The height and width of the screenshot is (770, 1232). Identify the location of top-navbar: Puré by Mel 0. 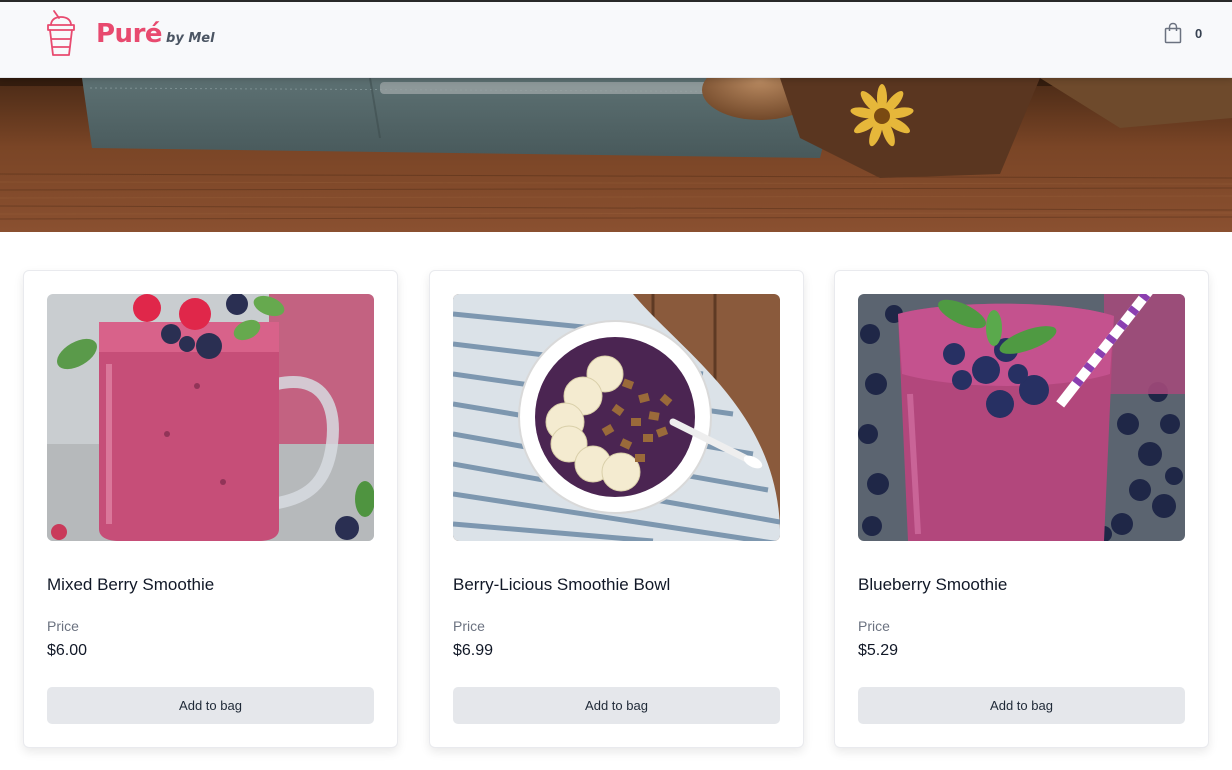
(616, 40).